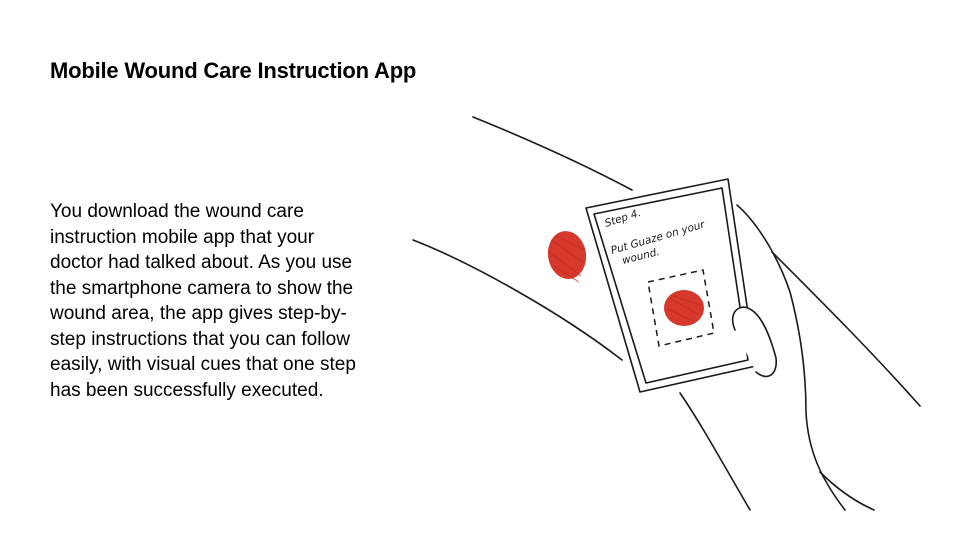 This screenshot has height=540, width=960. Describe the element at coordinates (754, 342) in the screenshot. I see `thumb-outline` at that location.